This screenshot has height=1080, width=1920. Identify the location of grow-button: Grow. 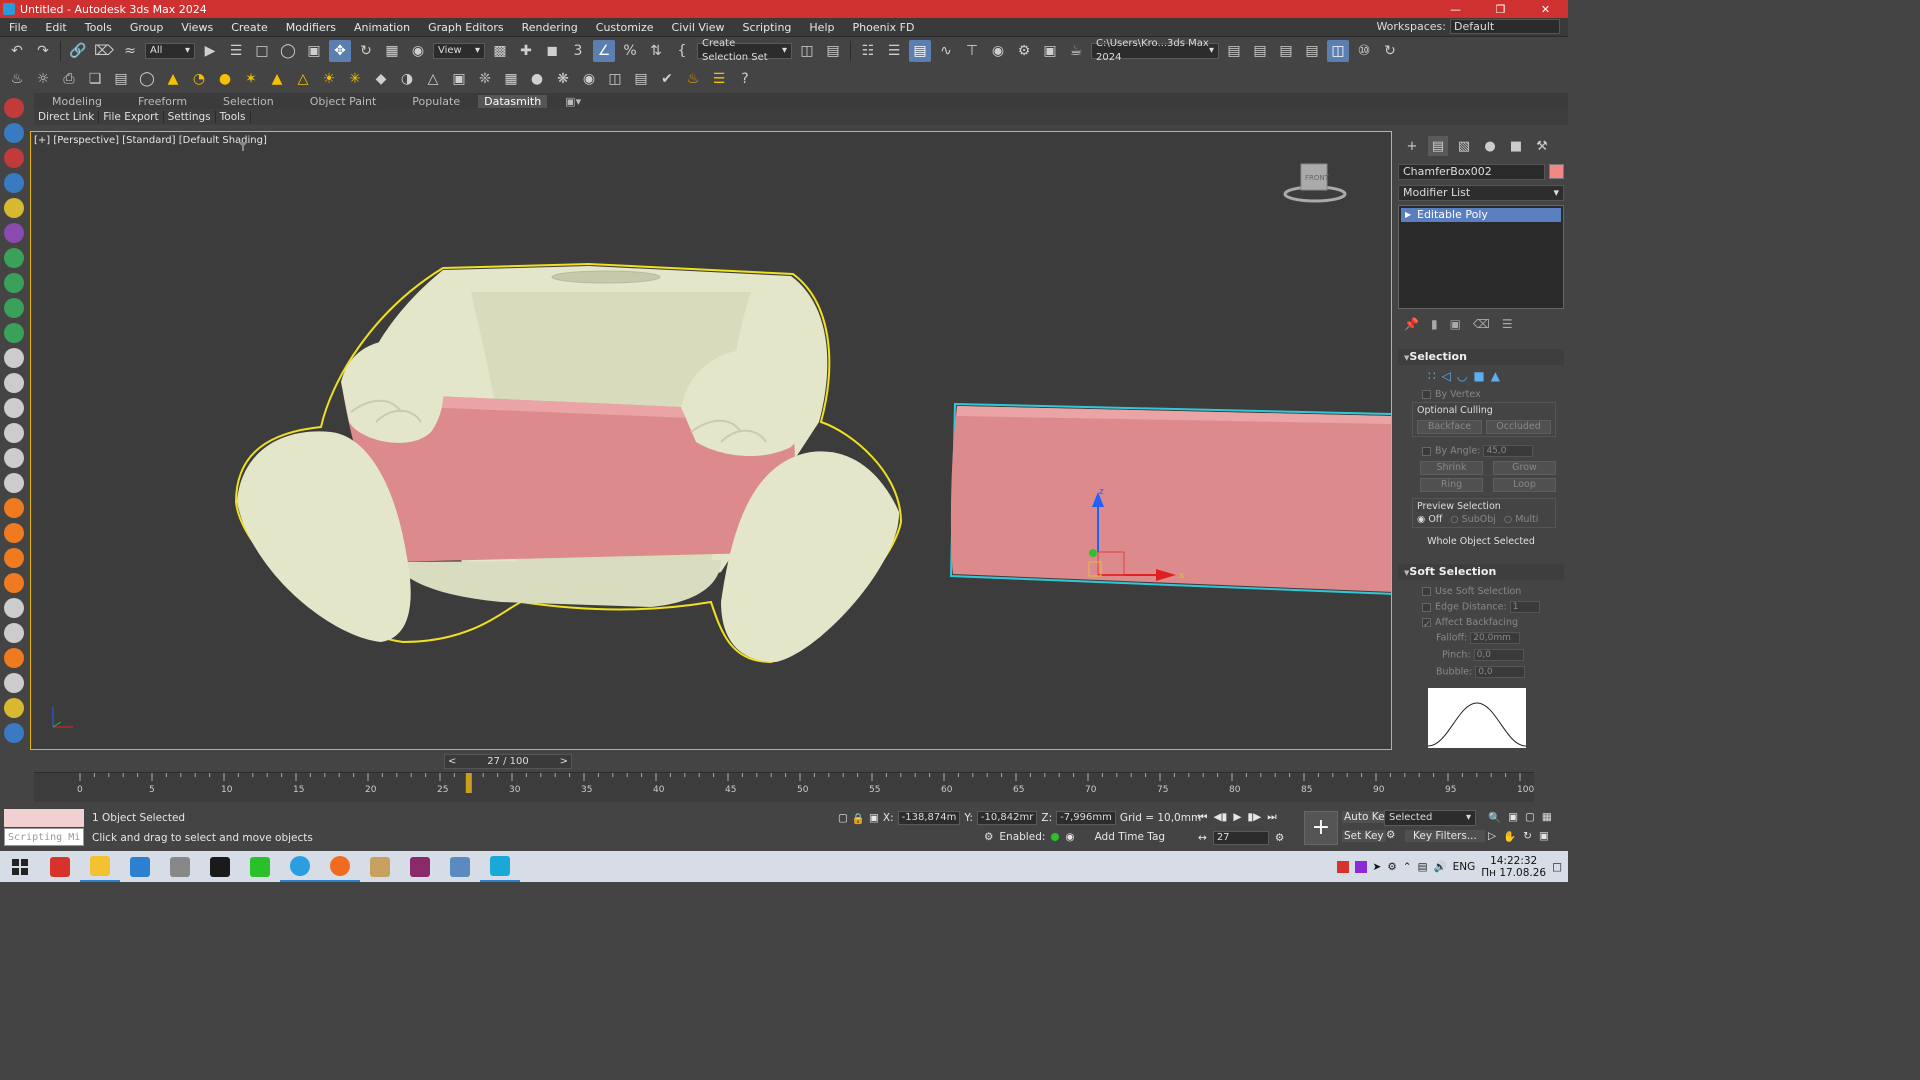
(1524, 468).